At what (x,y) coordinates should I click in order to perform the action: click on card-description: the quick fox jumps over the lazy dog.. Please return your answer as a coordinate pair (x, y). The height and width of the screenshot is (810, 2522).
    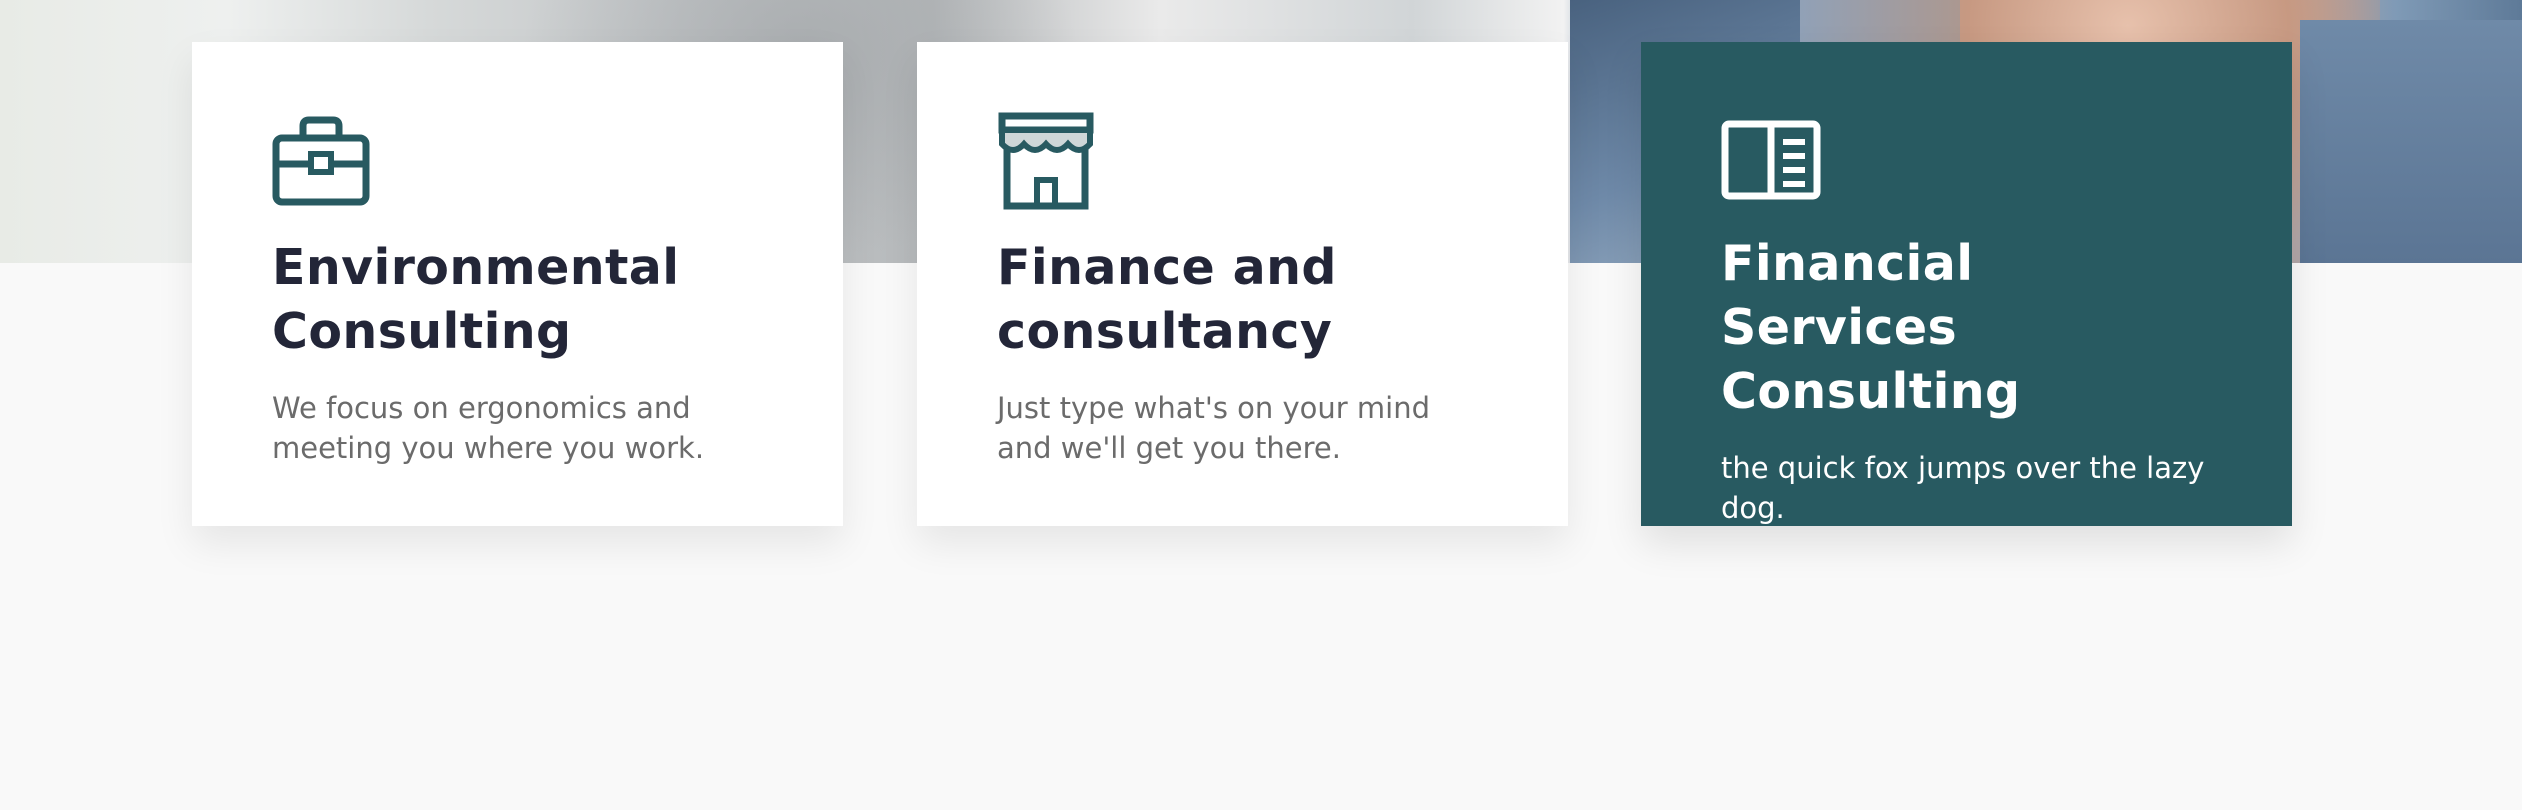
    Looking at the image, I should click on (1963, 488).